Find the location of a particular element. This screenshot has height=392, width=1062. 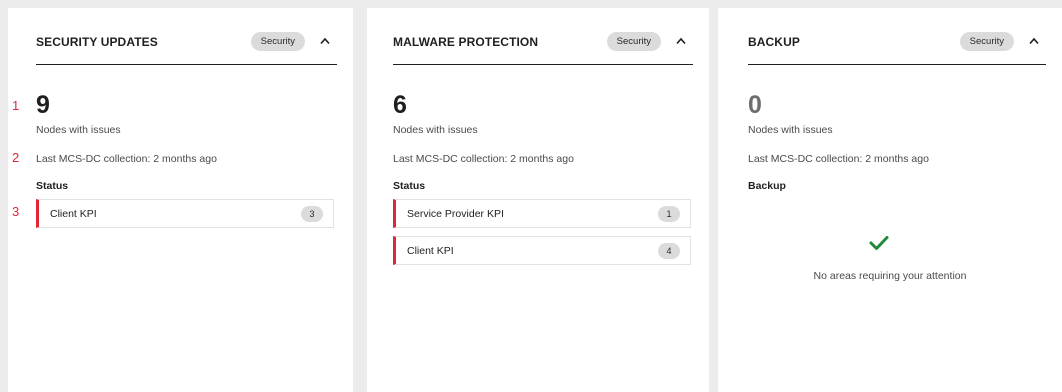

issue-count: 0 is located at coordinates (755, 105).